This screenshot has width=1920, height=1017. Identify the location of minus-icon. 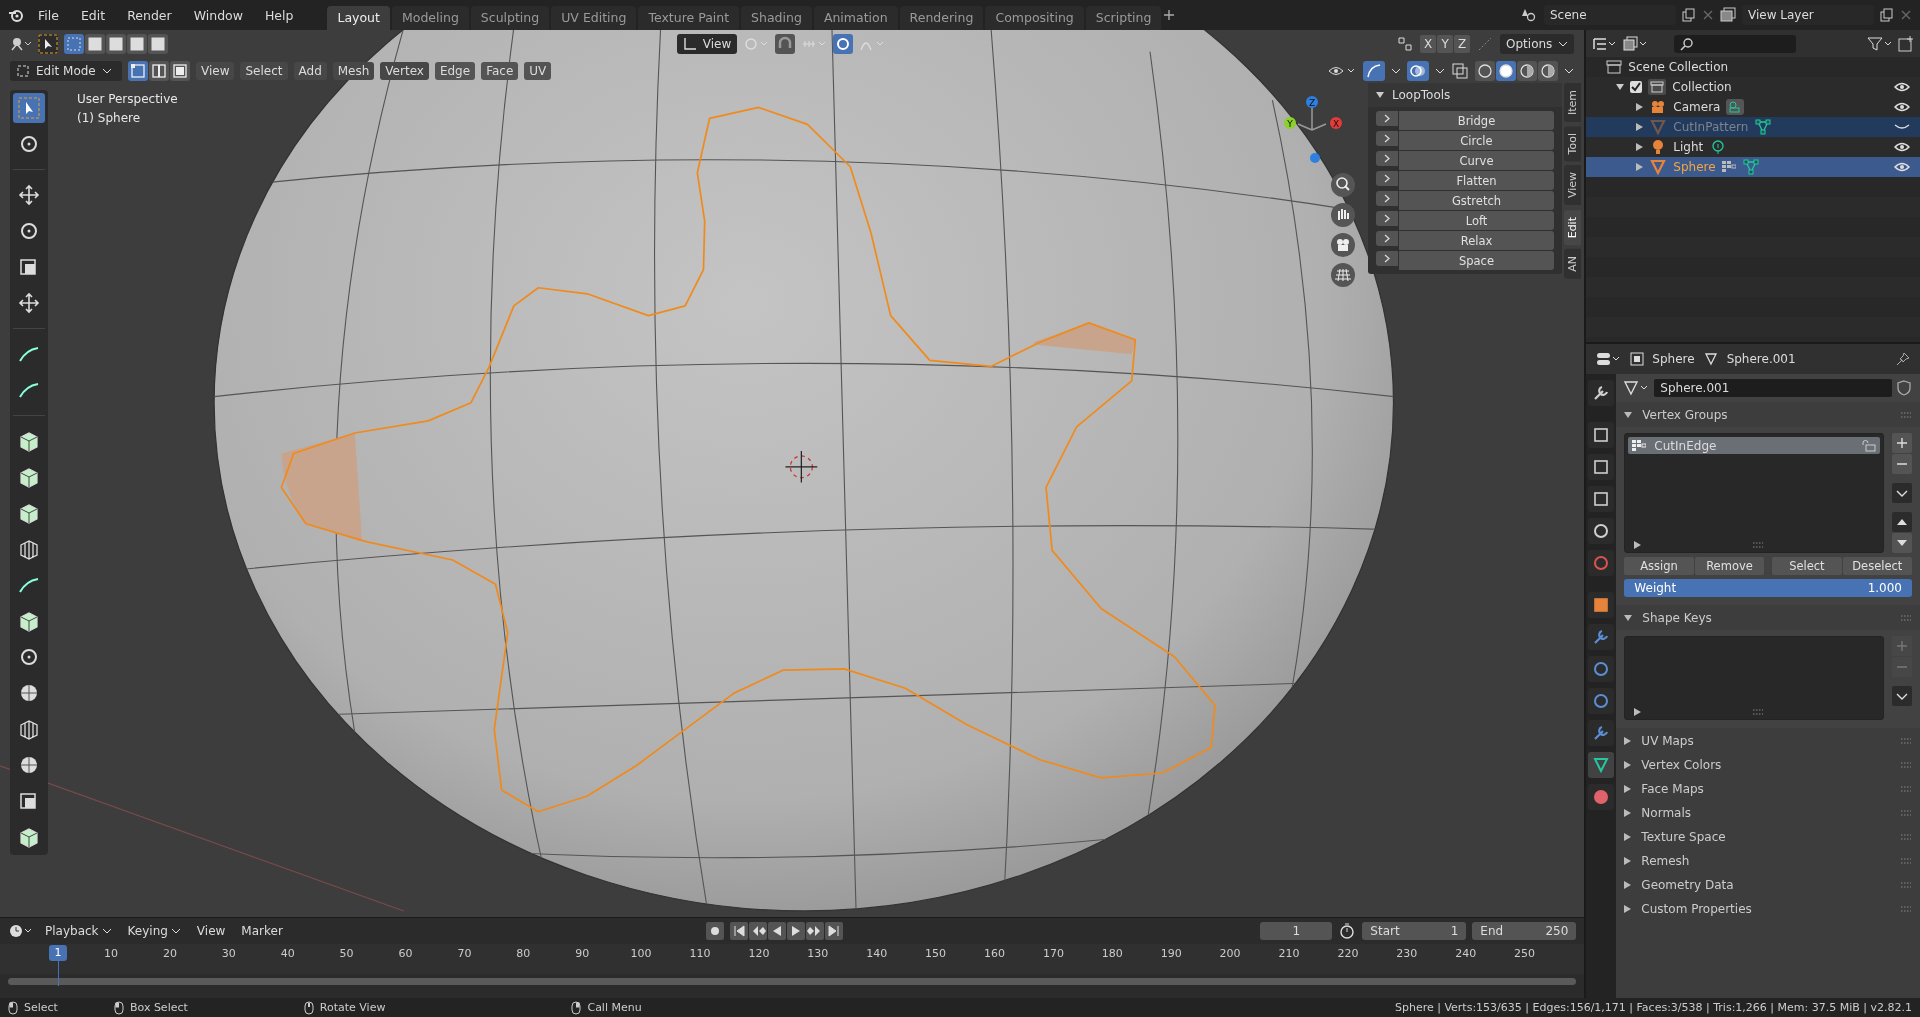
(1902, 464).